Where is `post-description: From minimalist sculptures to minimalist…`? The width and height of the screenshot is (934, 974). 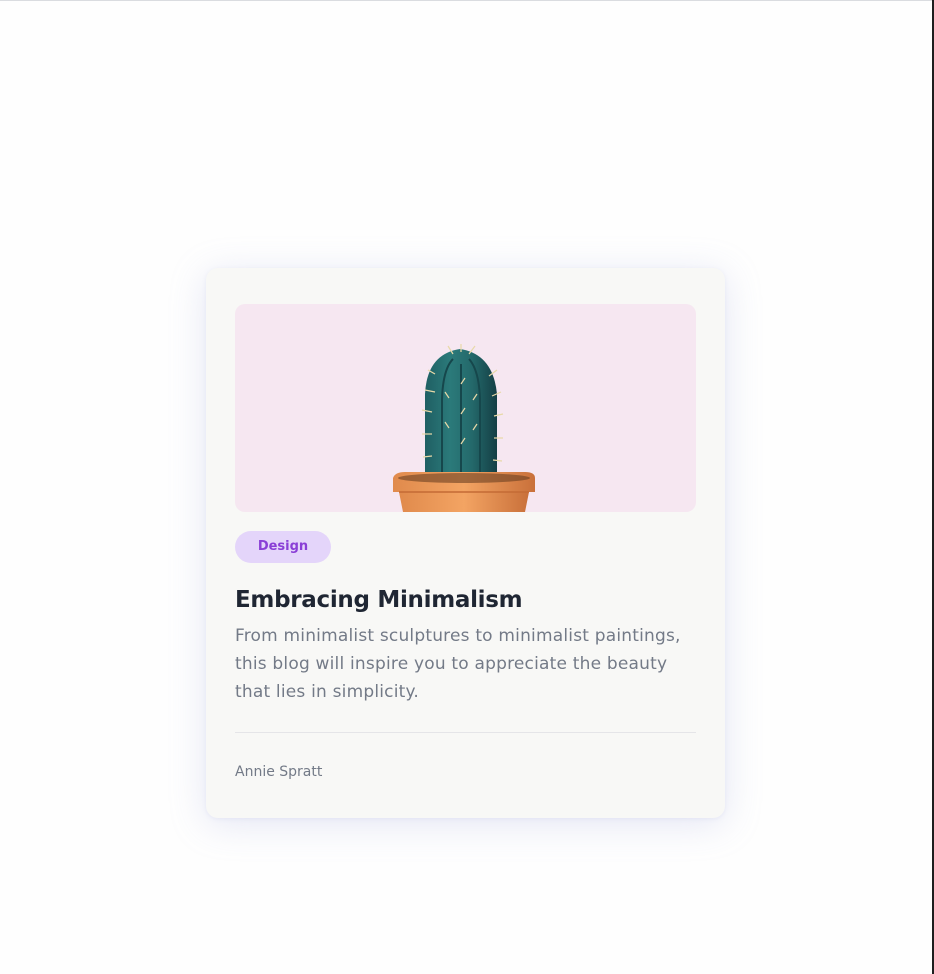 post-description: From minimalist sculptures to minimalist… is located at coordinates (458, 664).